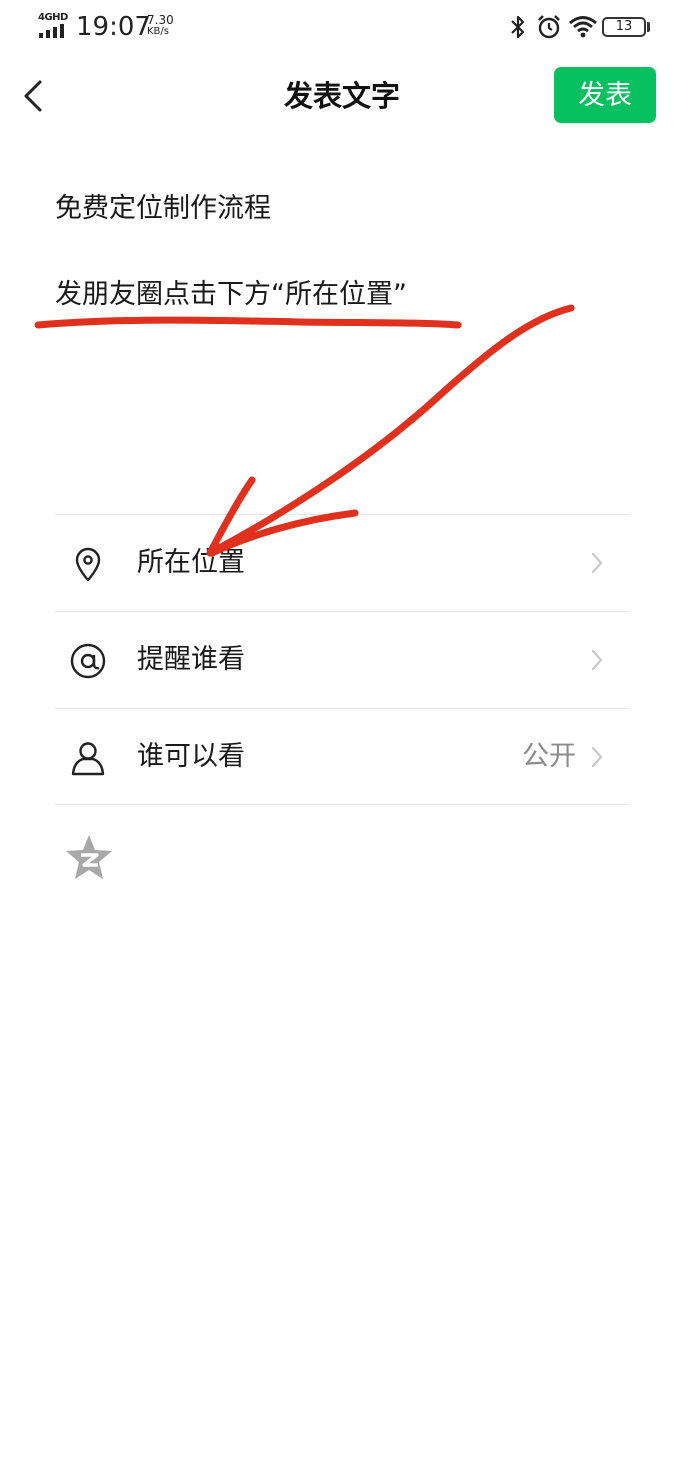 The image size is (684, 1467). I want to click on qzone-star-icon, so click(89, 857).